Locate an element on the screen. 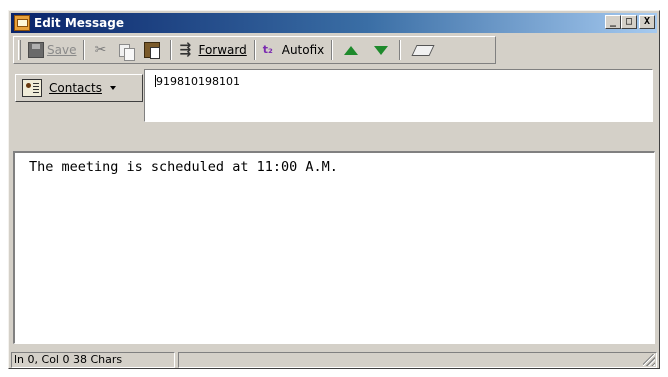 Image resolution: width=668 pixels, height=377 pixels. resize-grip is located at coordinates (649, 360).